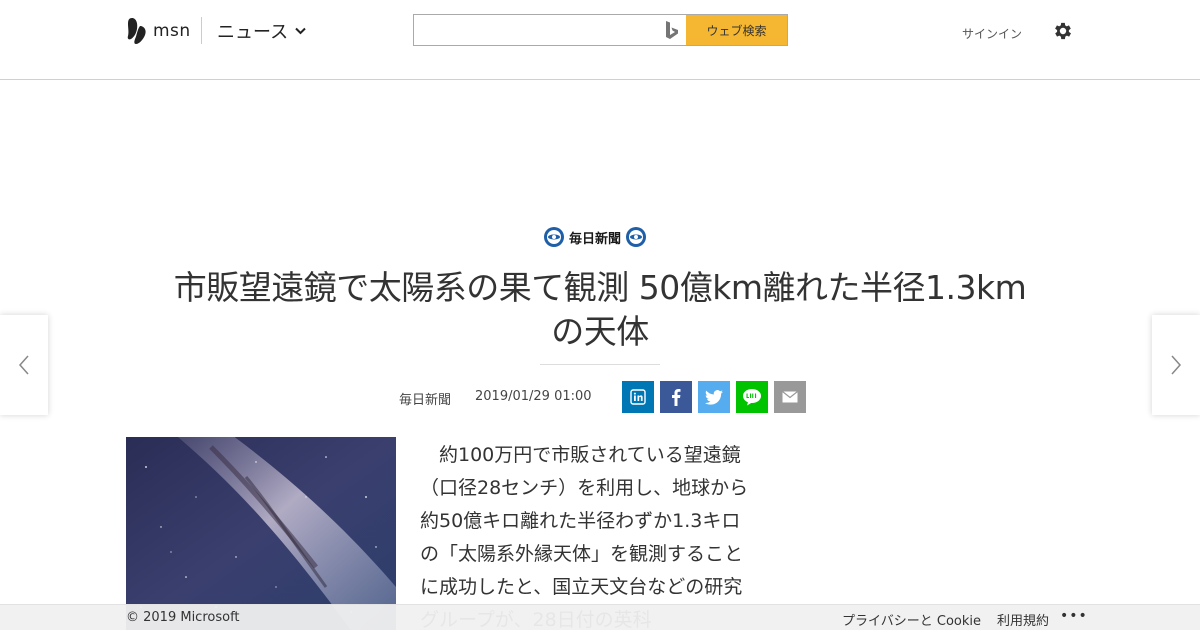  I want to click on article-hero-image, so click(261, 533).